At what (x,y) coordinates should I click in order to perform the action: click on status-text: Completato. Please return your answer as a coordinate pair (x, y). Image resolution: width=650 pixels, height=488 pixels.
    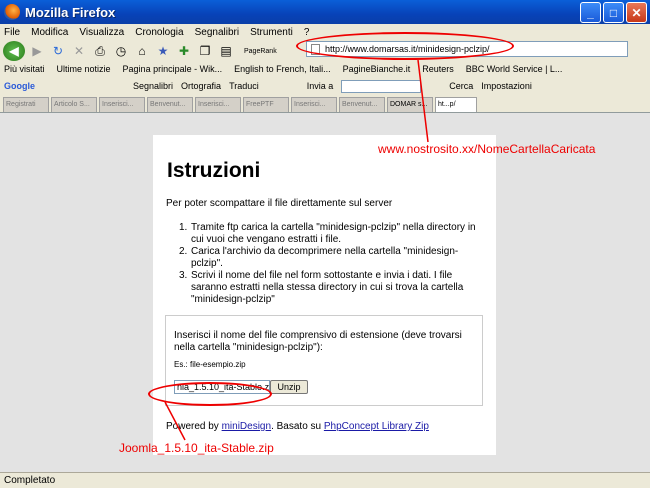
    Looking at the image, I should click on (30, 480).